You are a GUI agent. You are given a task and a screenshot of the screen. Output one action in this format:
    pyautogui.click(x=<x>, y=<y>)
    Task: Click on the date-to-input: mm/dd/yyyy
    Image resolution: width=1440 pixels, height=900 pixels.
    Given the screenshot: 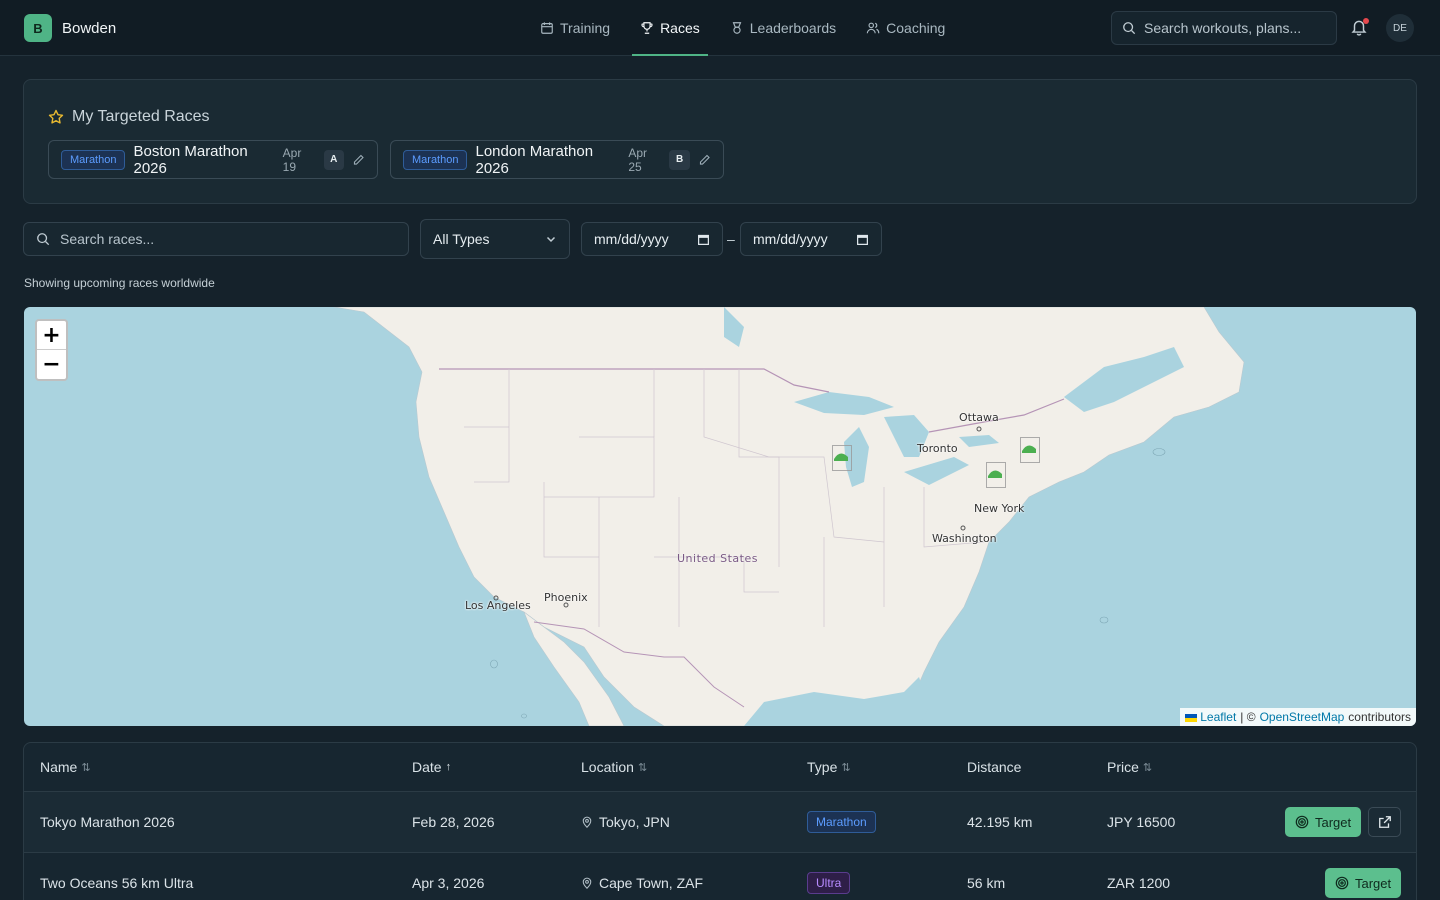 What is the action you would take?
    pyautogui.click(x=811, y=239)
    